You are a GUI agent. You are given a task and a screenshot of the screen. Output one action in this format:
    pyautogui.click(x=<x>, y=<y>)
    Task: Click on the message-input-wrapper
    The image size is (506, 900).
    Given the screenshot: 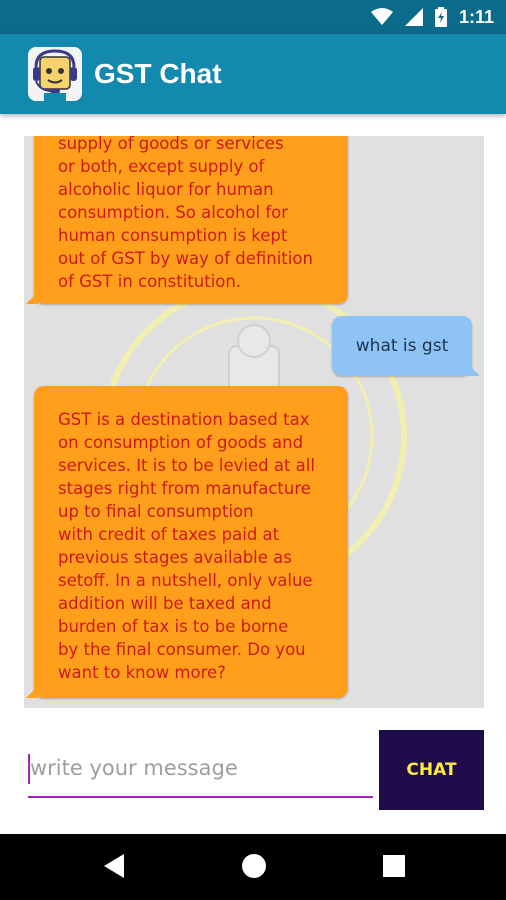 What is the action you would take?
    pyautogui.click(x=200, y=771)
    